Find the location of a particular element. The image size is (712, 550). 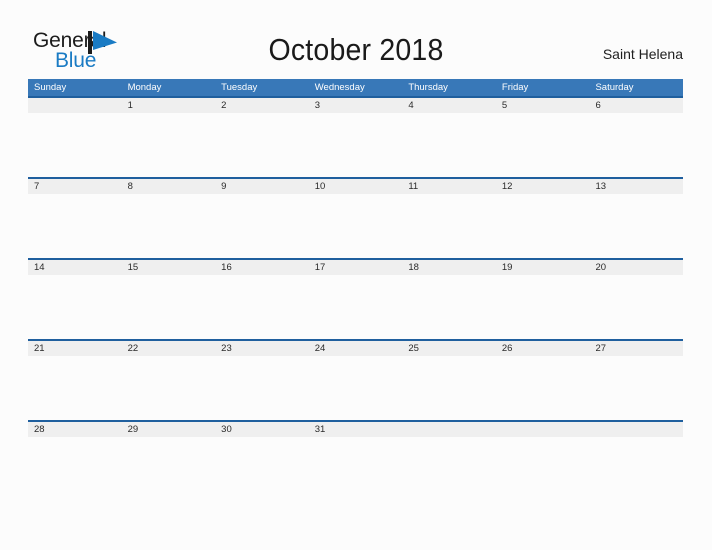

day-cell: 11 is located at coordinates (449, 186).